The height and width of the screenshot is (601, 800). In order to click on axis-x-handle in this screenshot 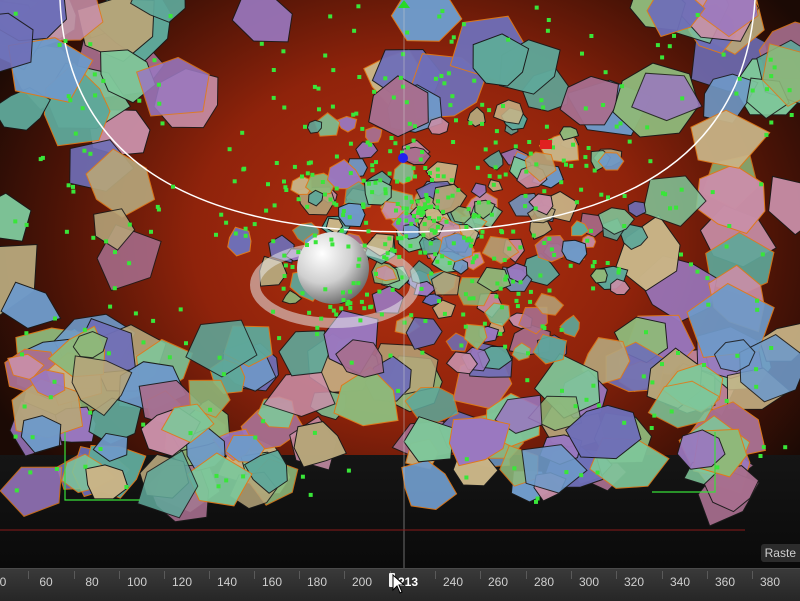, I will do `click(546, 144)`.